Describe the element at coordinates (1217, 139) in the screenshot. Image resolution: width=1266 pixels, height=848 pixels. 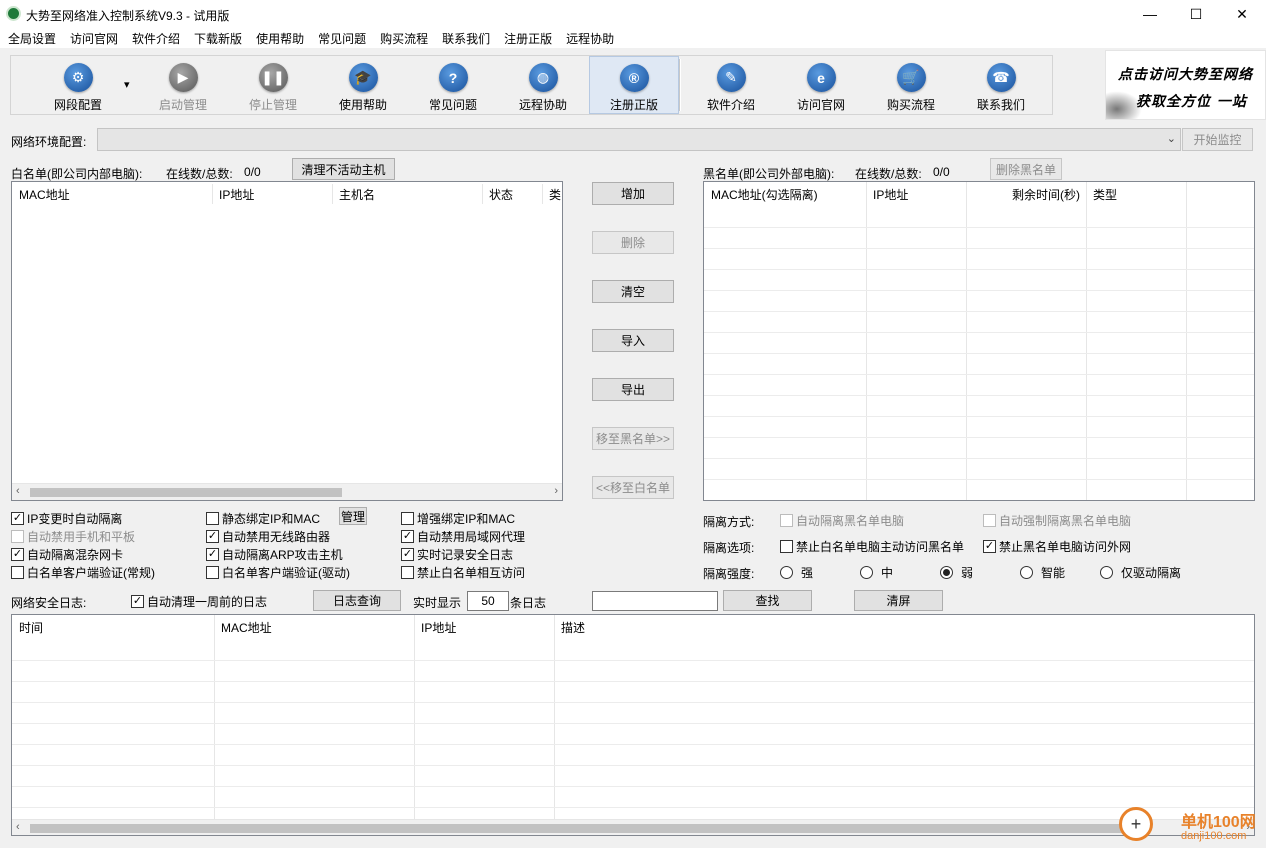
I see `start-monitor-button: 开始监控` at that location.